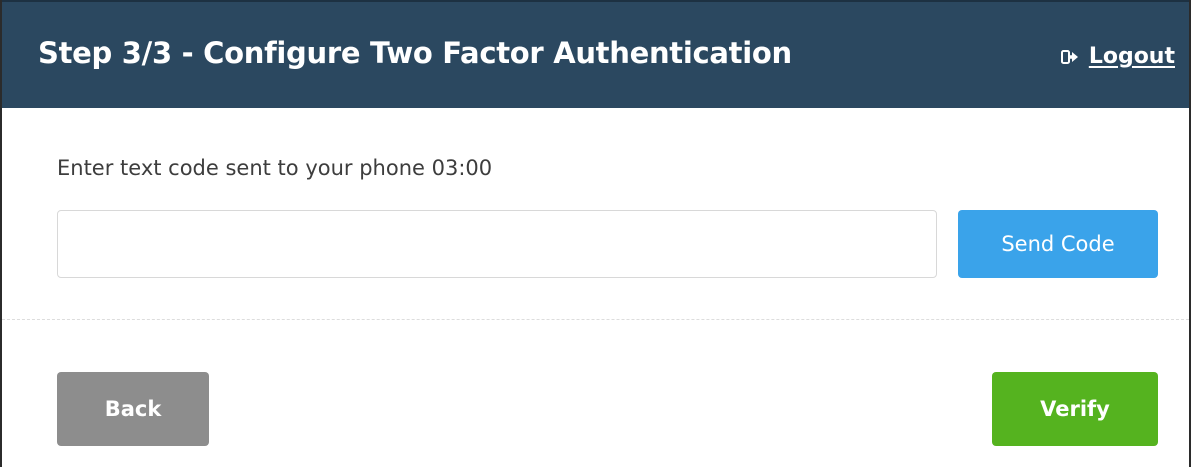 Image resolution: width=1193 pixels, height=467 pixels. I want to click on logout-link: Logout, so click(1117, 56).